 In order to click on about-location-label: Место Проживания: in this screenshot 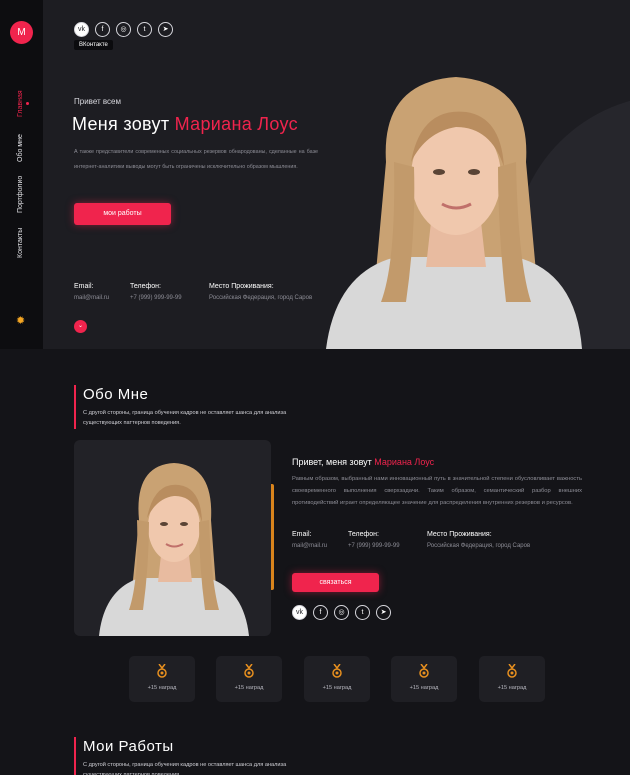, I will do `click(459, 534)`.